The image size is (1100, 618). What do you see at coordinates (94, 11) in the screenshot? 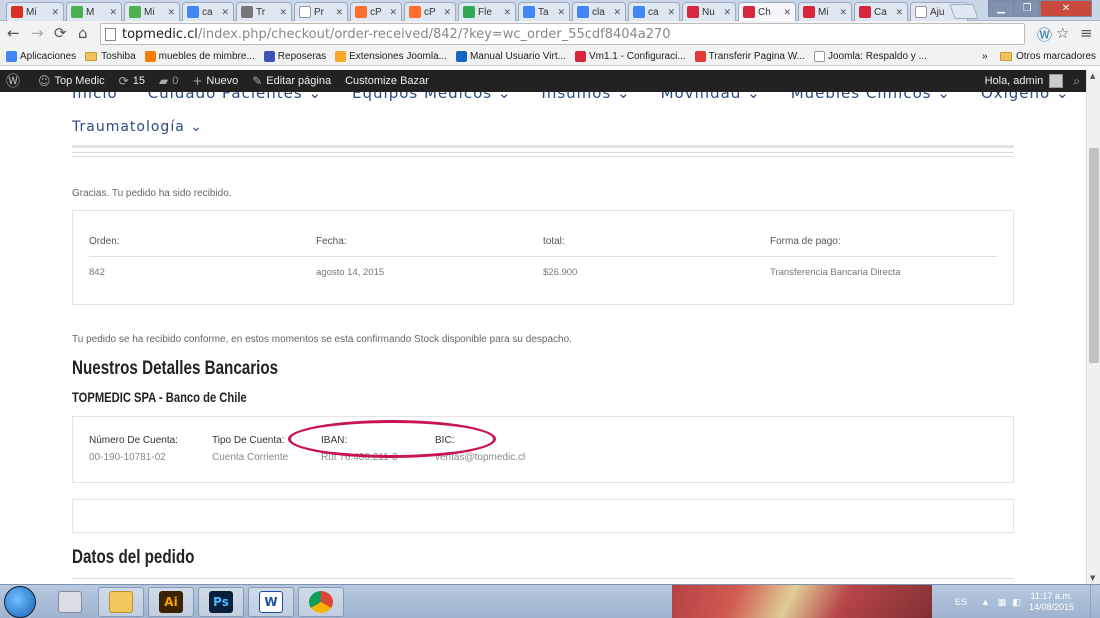
I see `browser-tab: M ✕` at bounding box center [94, 11].